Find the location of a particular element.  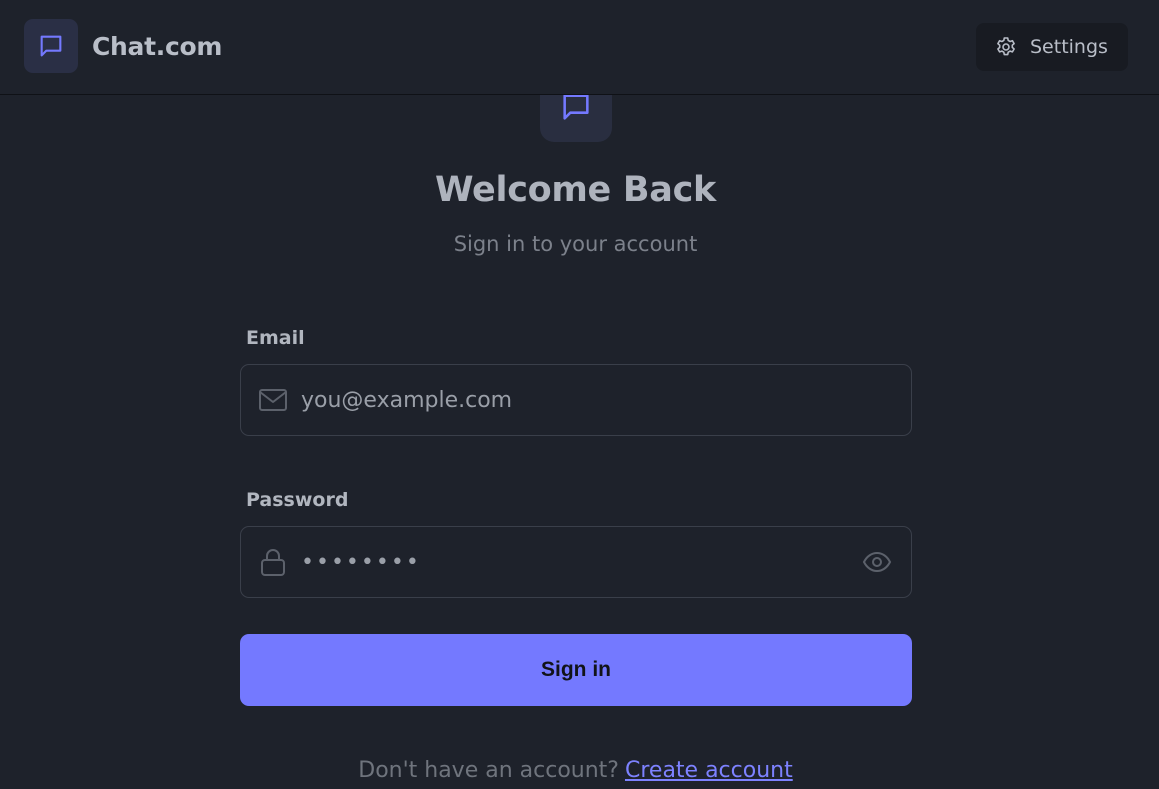

password-label: Password is located at coordinates (297, 500).